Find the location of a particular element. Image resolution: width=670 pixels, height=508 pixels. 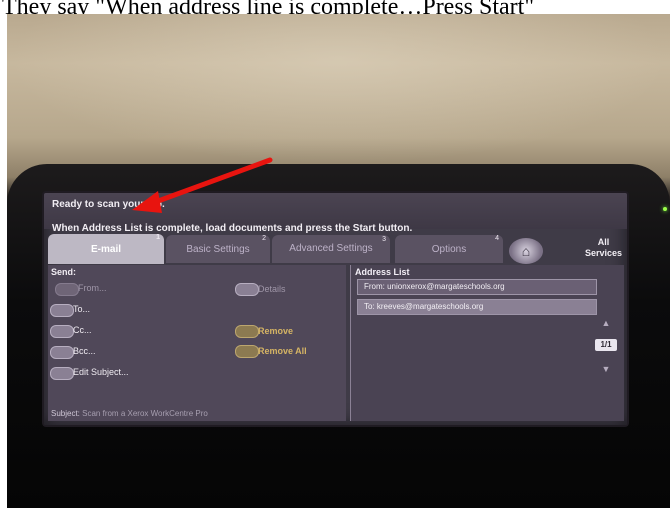

tab-advanced-settings-label: Advanced Settings is located at coordinates (331, 248).